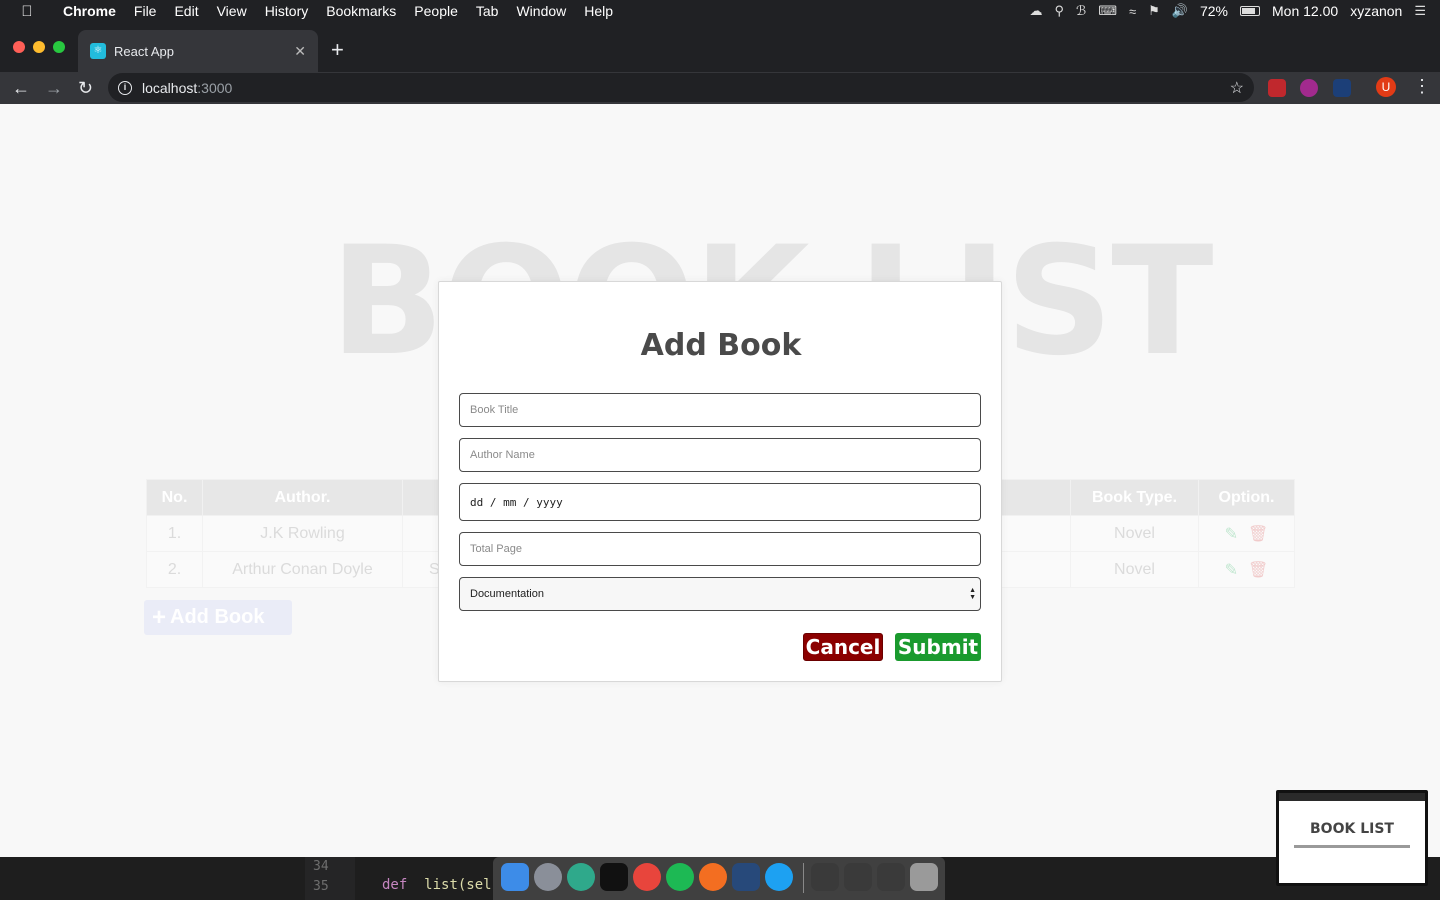  I want to click on date-input: dd / mm / yyyy, so click(720, 502).